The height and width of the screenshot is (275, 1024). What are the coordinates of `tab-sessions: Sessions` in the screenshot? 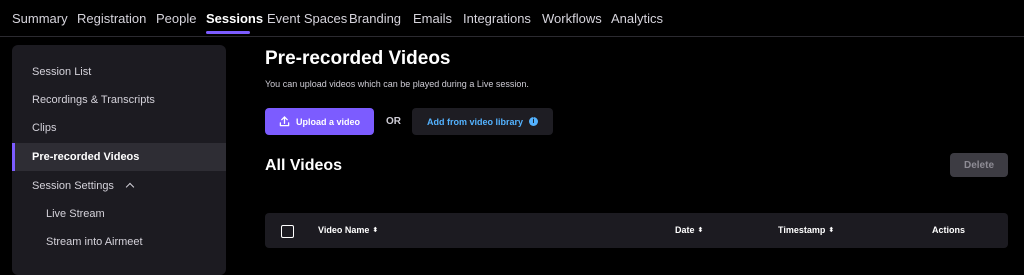 It's located at (234, 18).